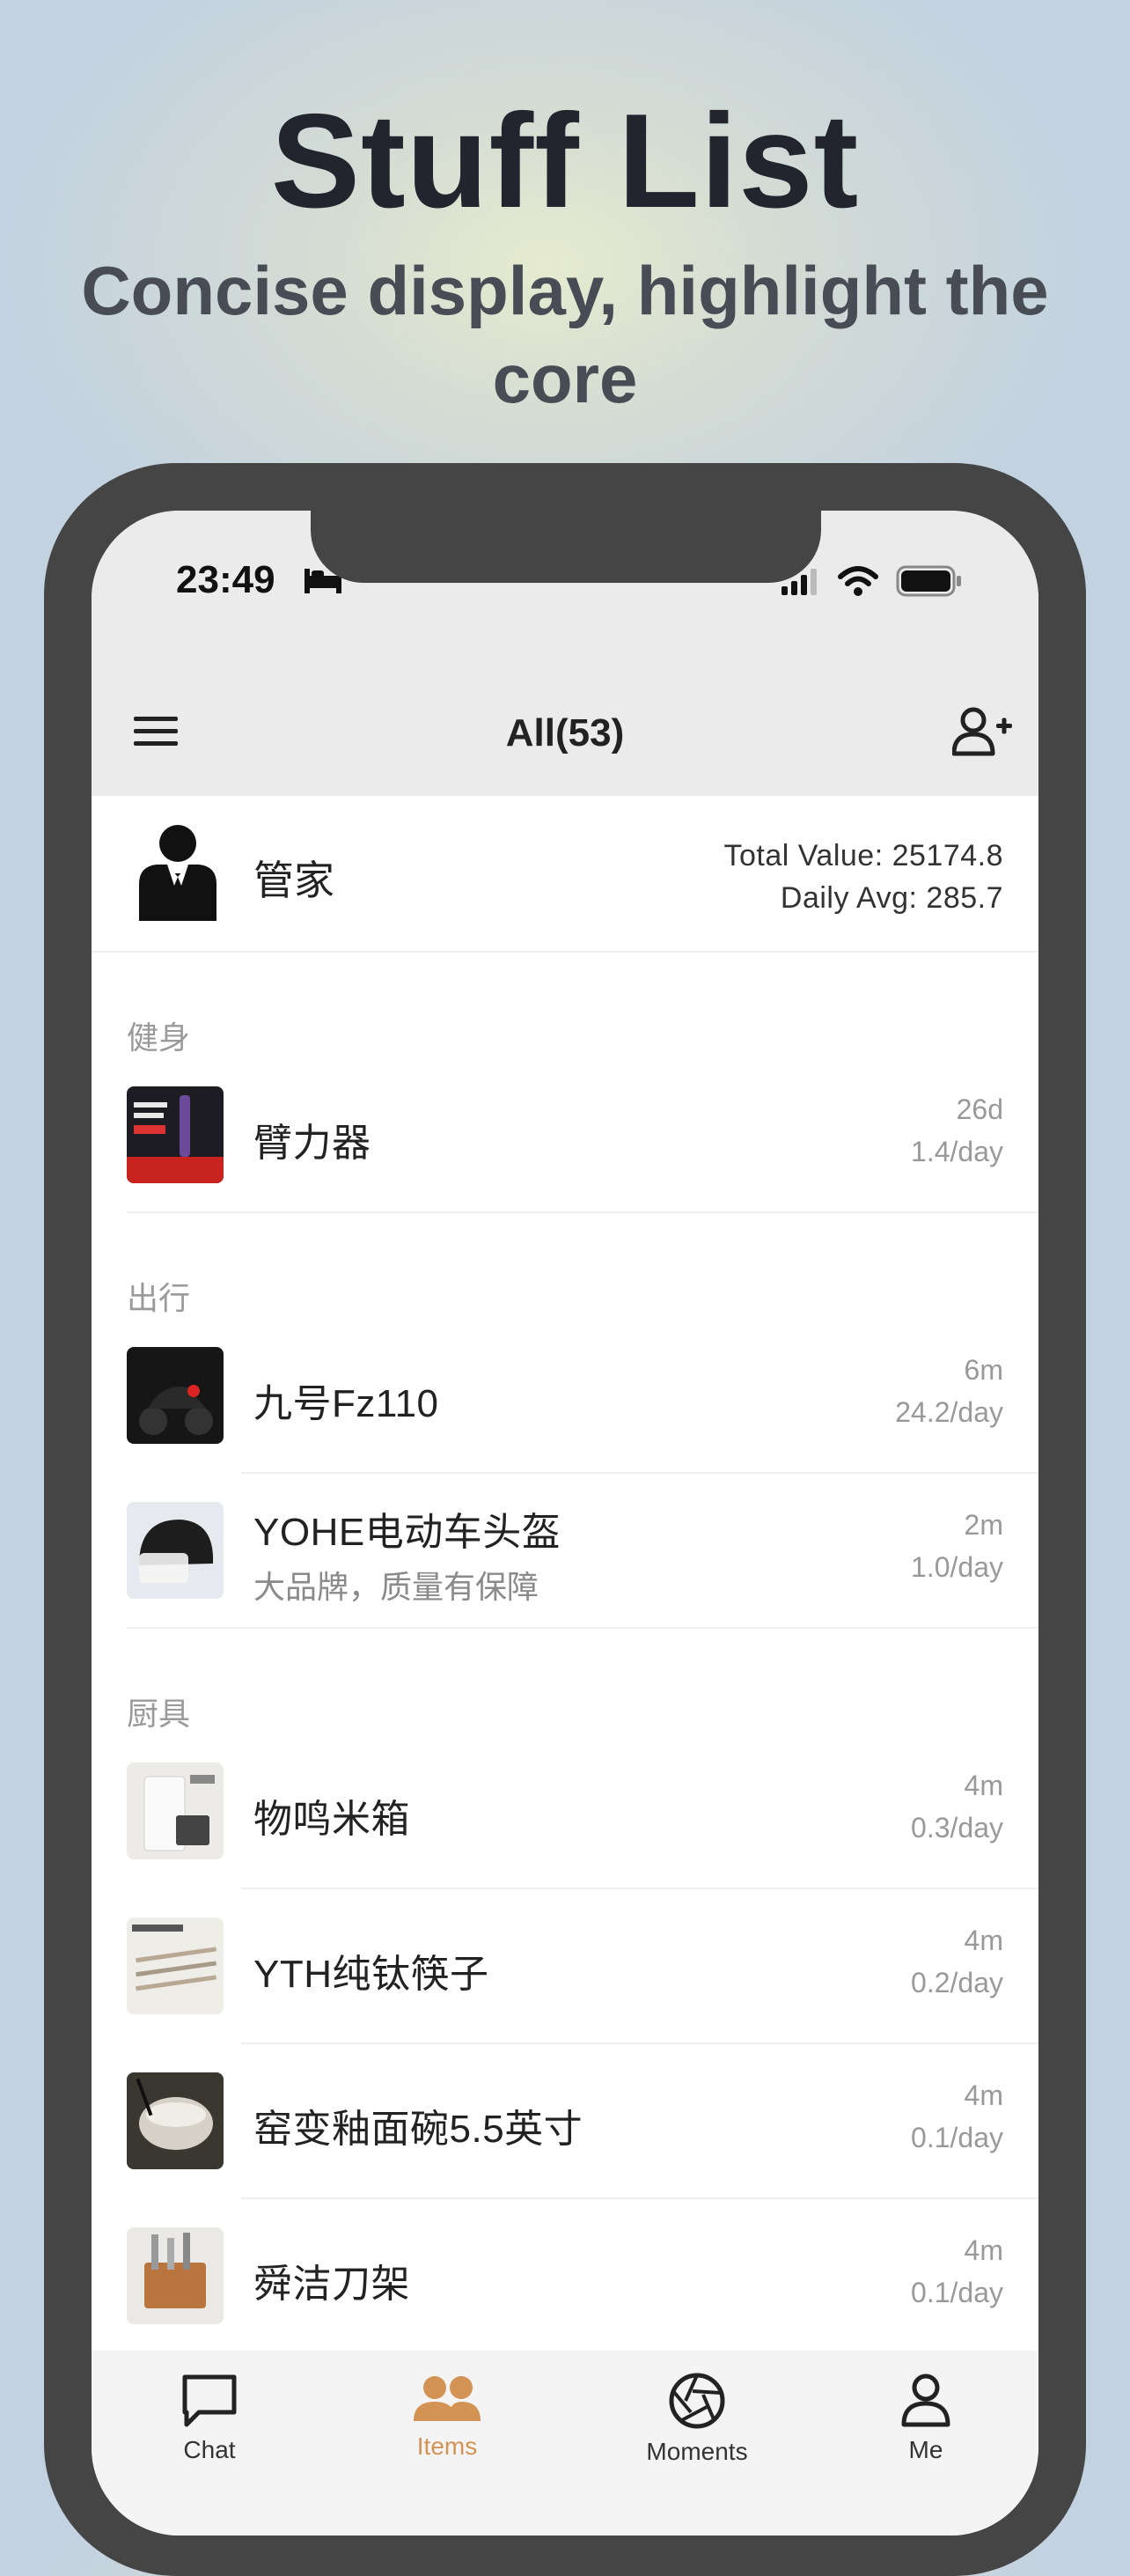  What do you see at coordinates (159, 1037) in the screenshot?
I see `section-header-fitness: 健身` at bounding box center [159, 1037].